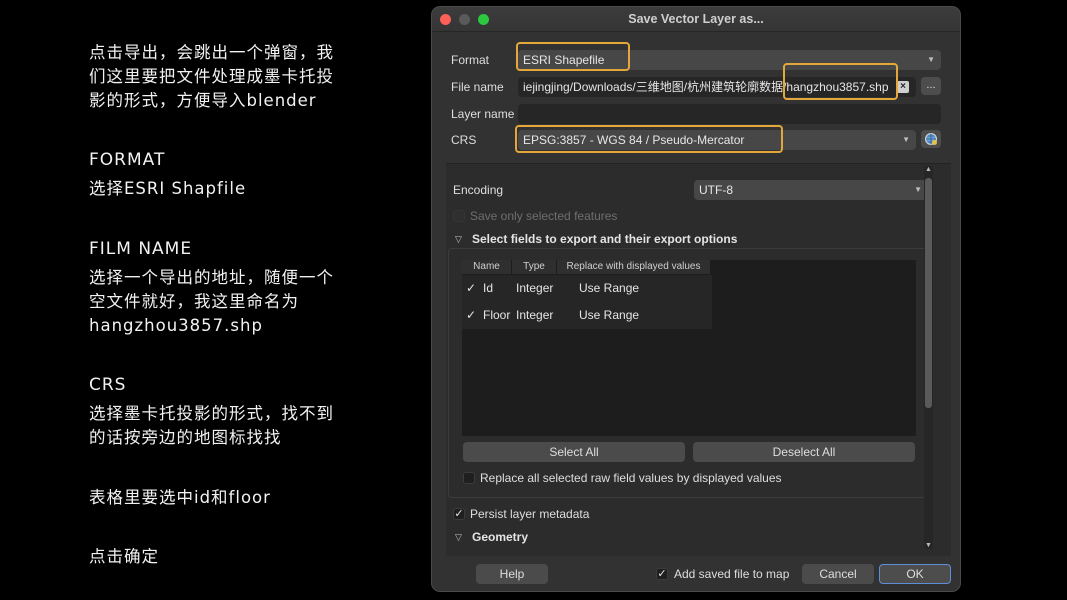  I want to click on ok-button: OK, so click(915, 574).